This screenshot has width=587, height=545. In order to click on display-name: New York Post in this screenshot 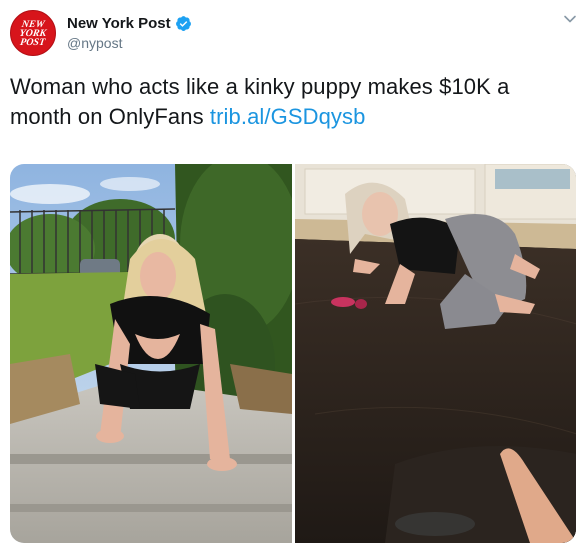, I will do `click(119, 23)`.